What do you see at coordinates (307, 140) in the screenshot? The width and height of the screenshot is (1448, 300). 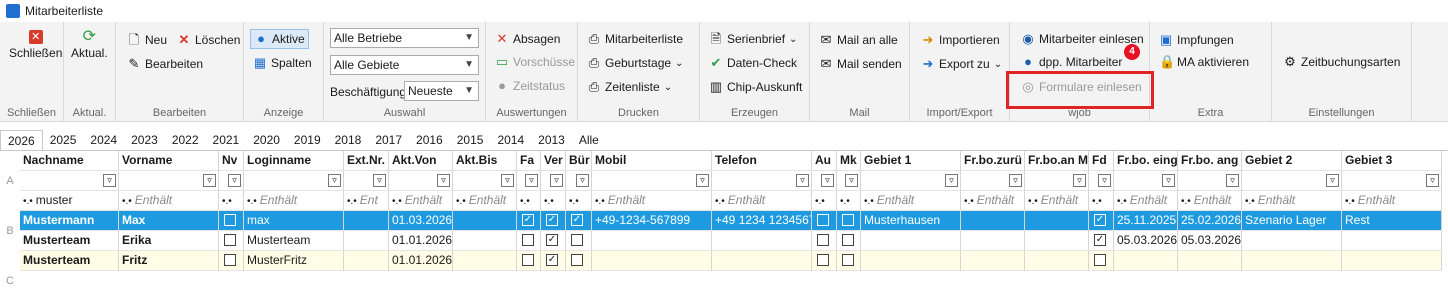 I see `tab-year: 2019` at bounding box center [307, 140].